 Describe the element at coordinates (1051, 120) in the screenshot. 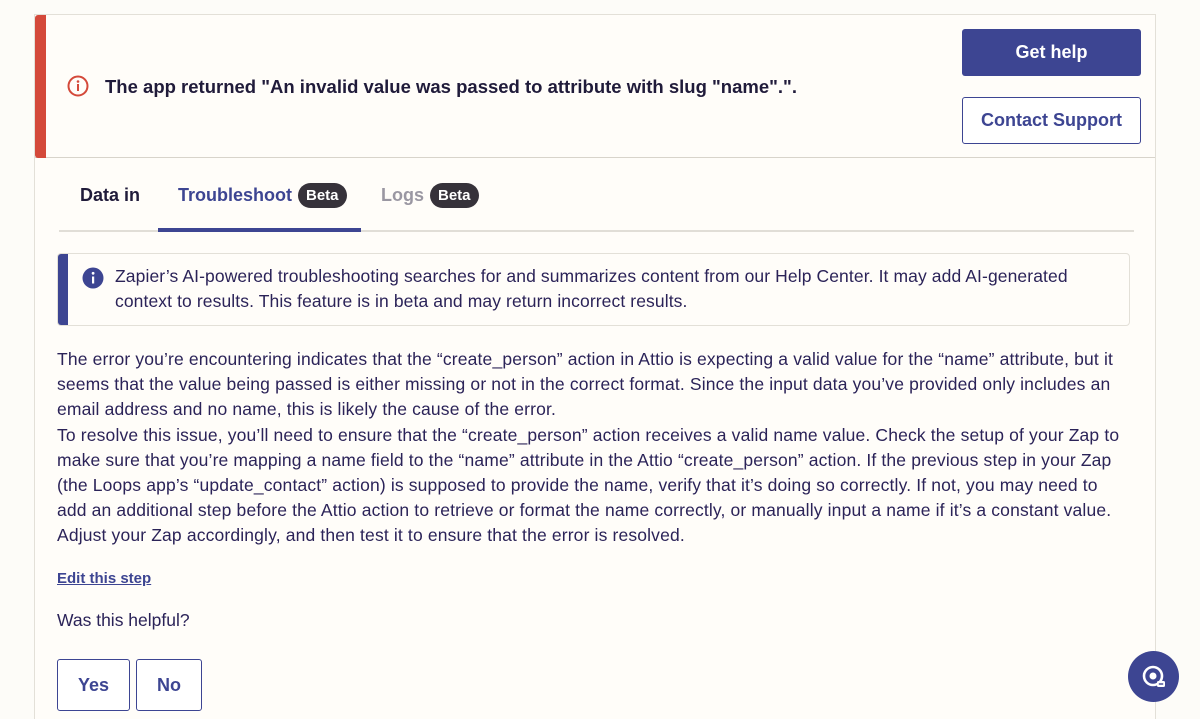

I see `contact-support-button: Contact Support` at that location.